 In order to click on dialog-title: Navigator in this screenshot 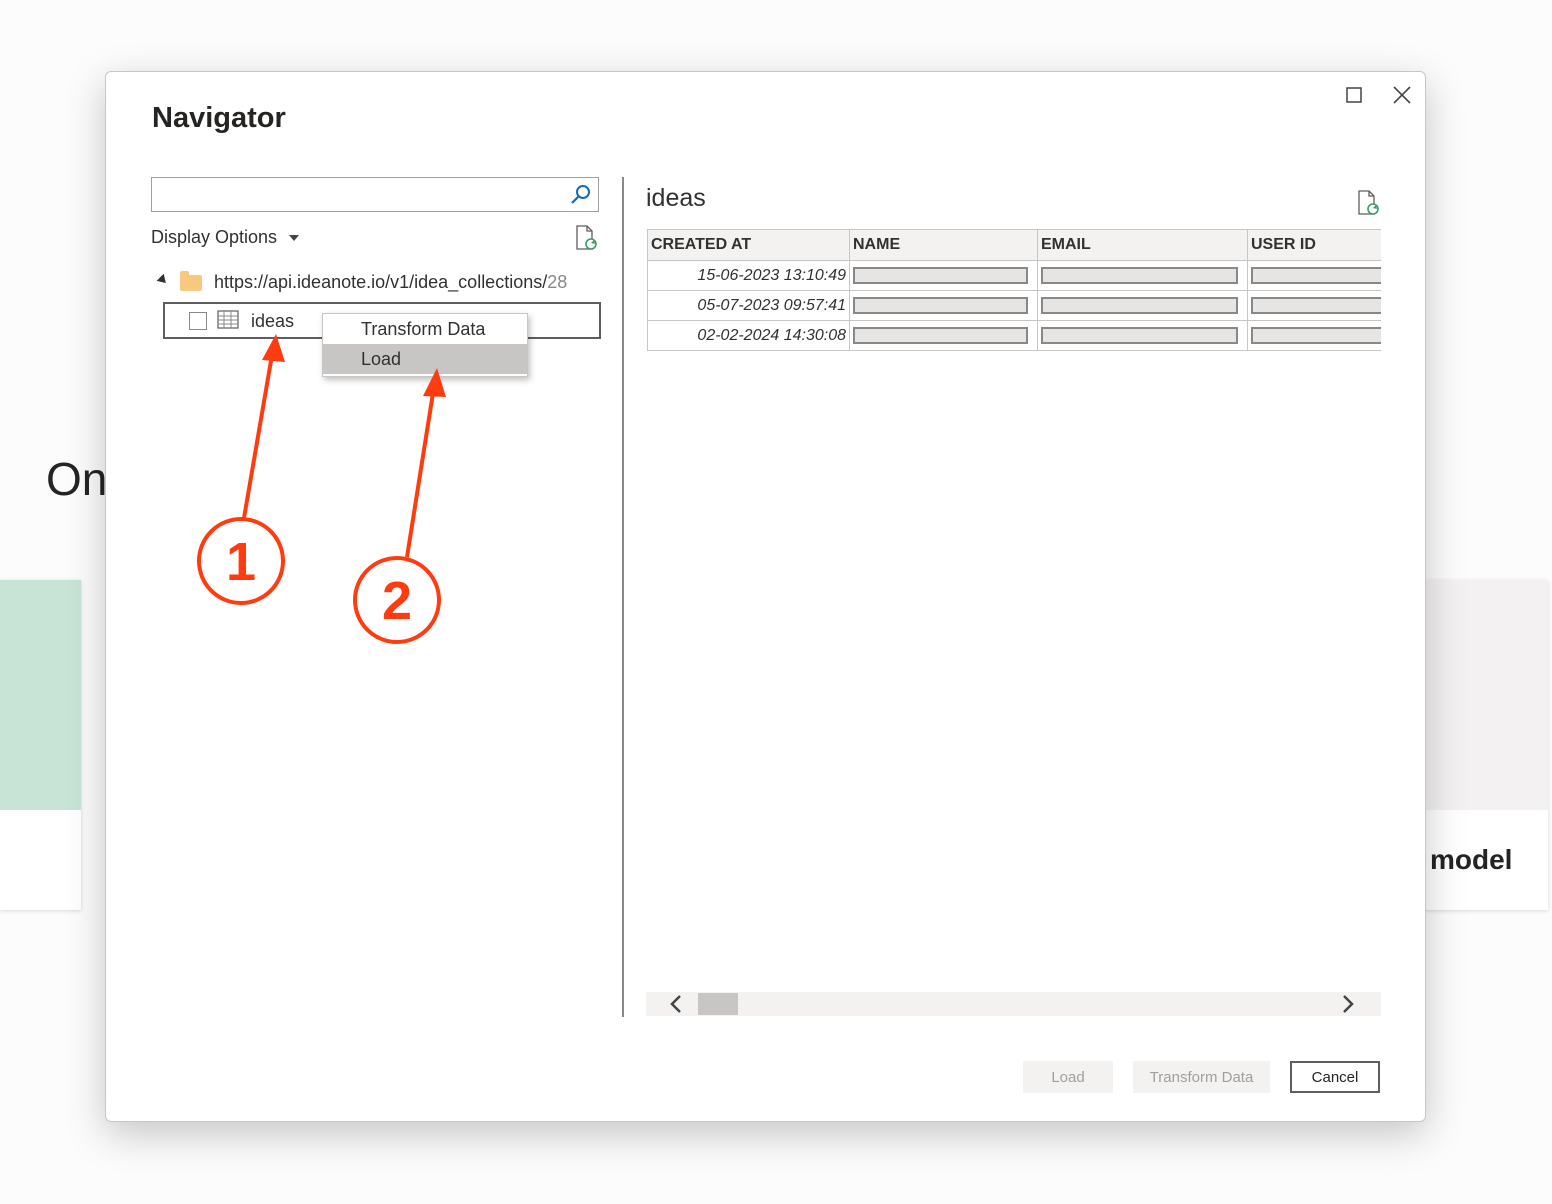, I will do `click(219, 118)`.